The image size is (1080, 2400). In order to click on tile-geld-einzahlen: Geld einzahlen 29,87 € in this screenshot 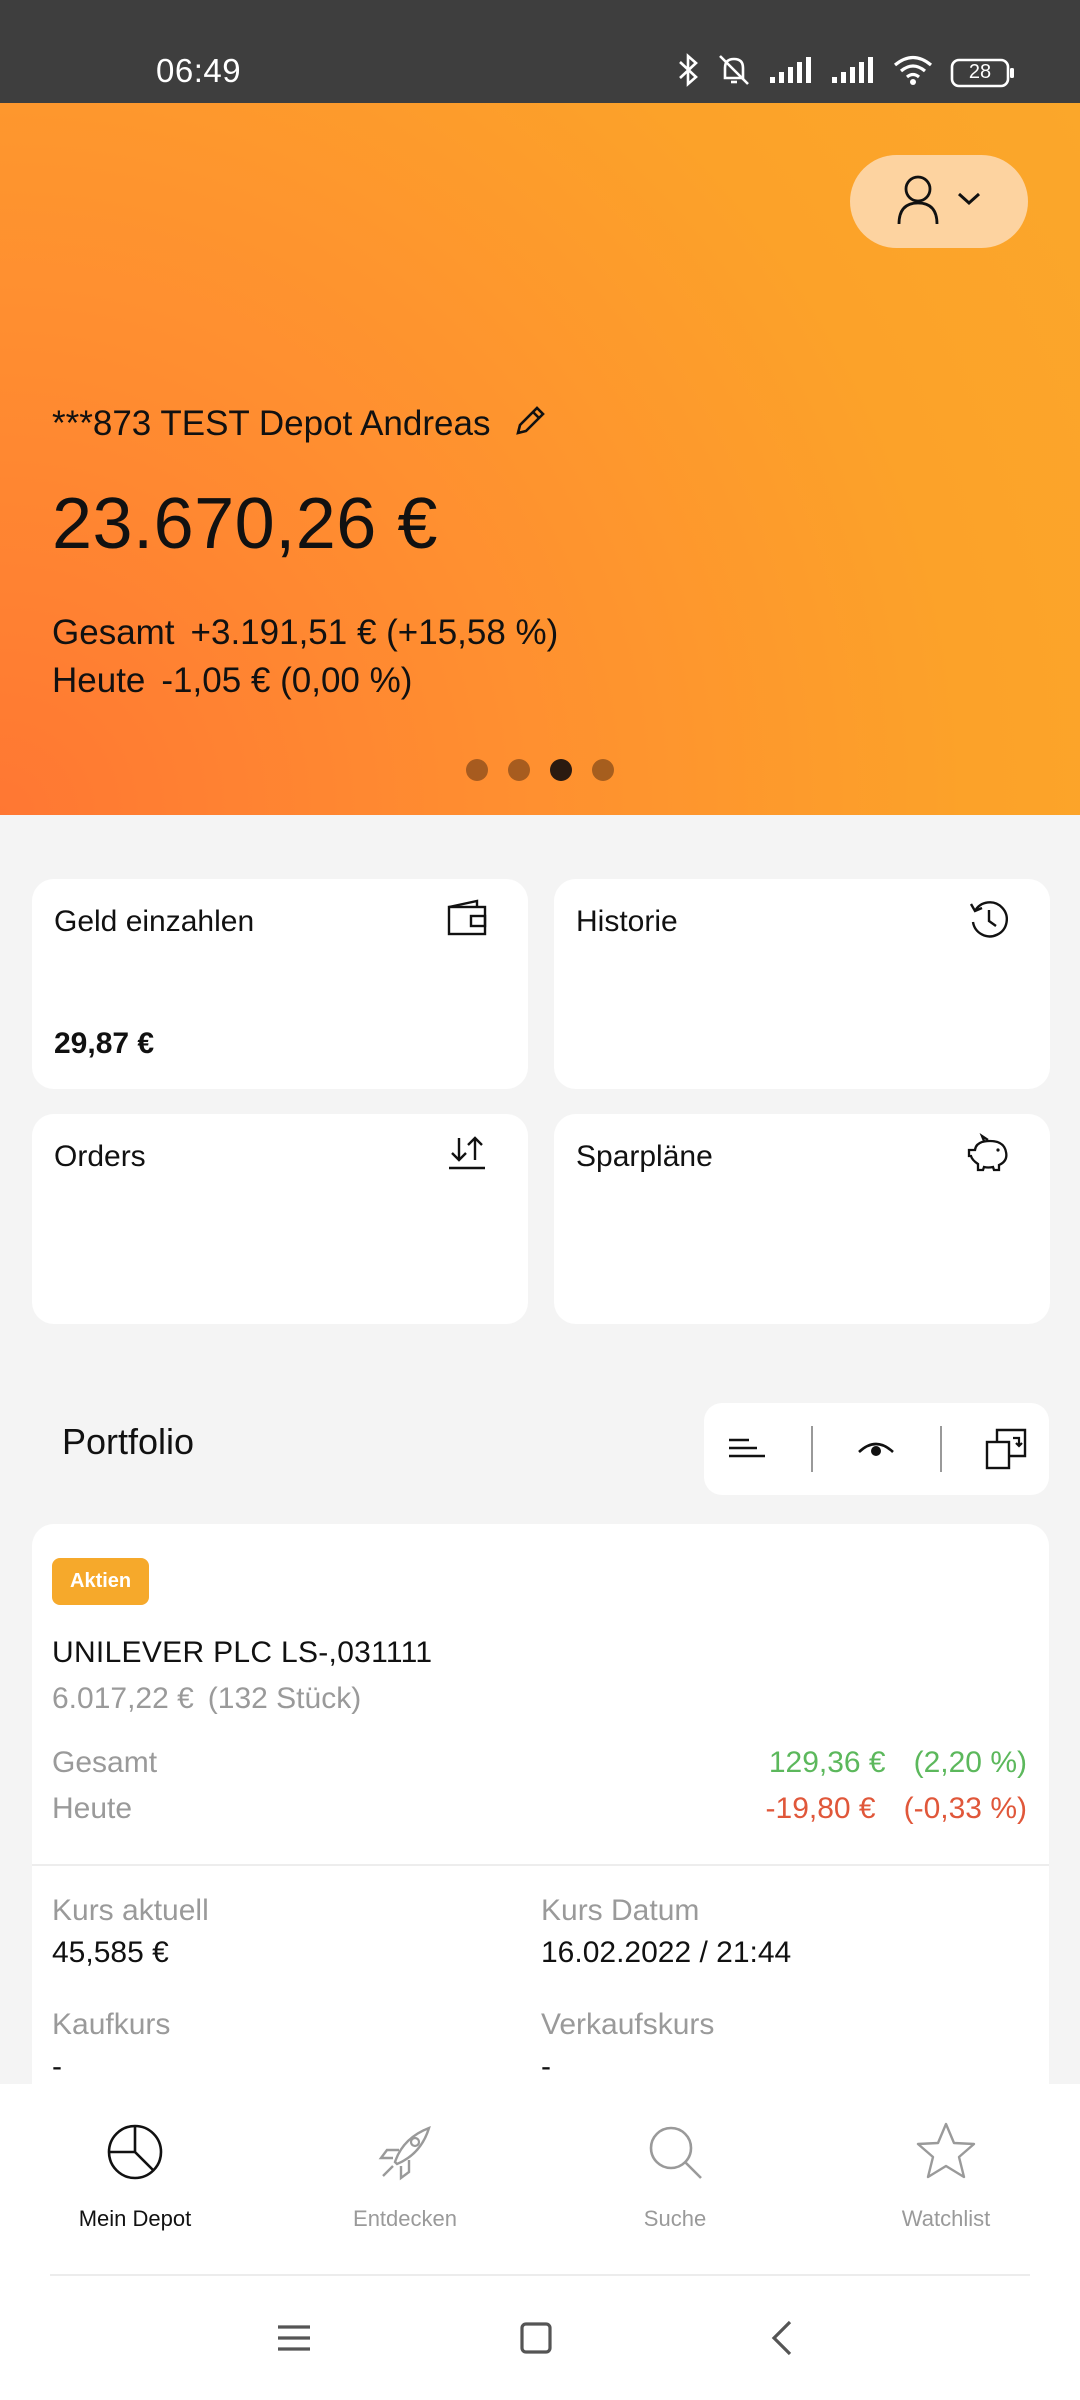, I will do `click(280, 984)`.